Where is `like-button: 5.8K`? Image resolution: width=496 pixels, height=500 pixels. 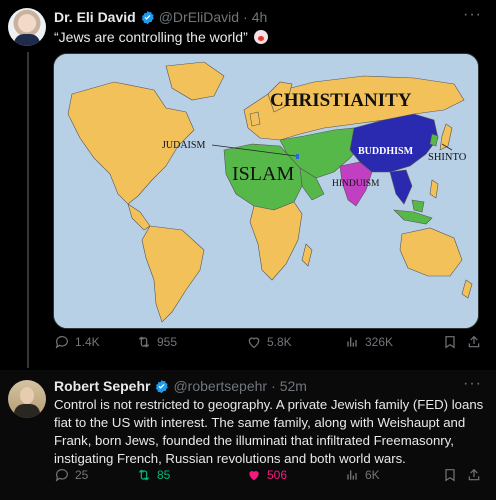 like-button: 5.8K is located at coordinates (269, 342).